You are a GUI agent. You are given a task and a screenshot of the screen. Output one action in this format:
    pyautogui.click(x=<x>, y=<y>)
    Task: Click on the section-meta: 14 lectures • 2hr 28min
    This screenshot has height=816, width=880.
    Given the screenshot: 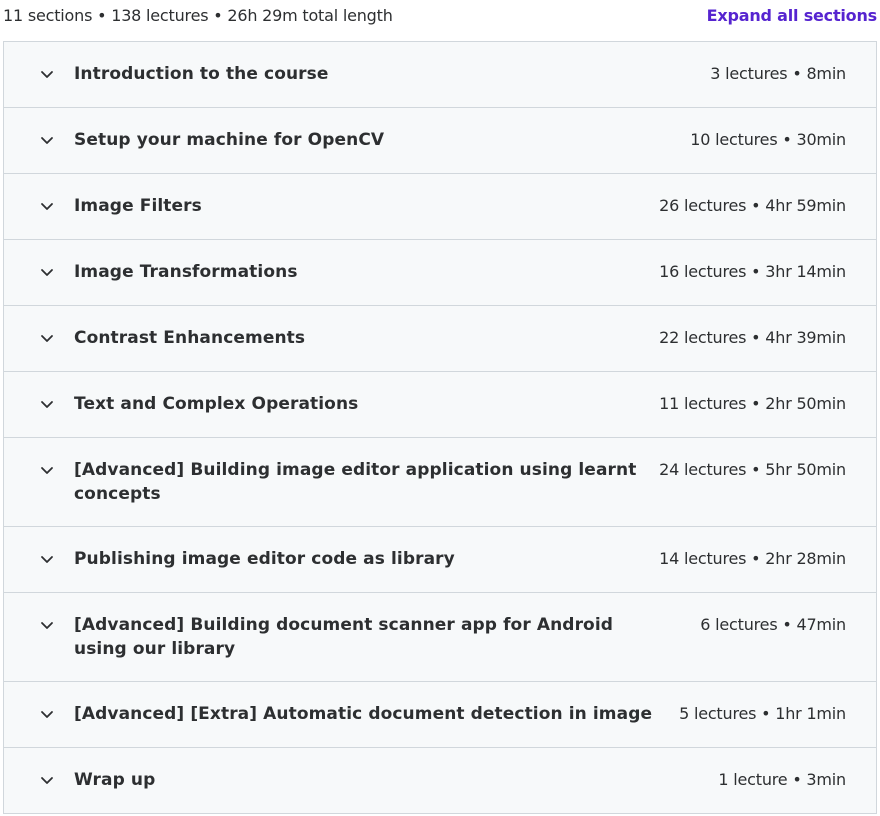 What is the action you would take?
    pyautogui.click(x=752, y=558)
    